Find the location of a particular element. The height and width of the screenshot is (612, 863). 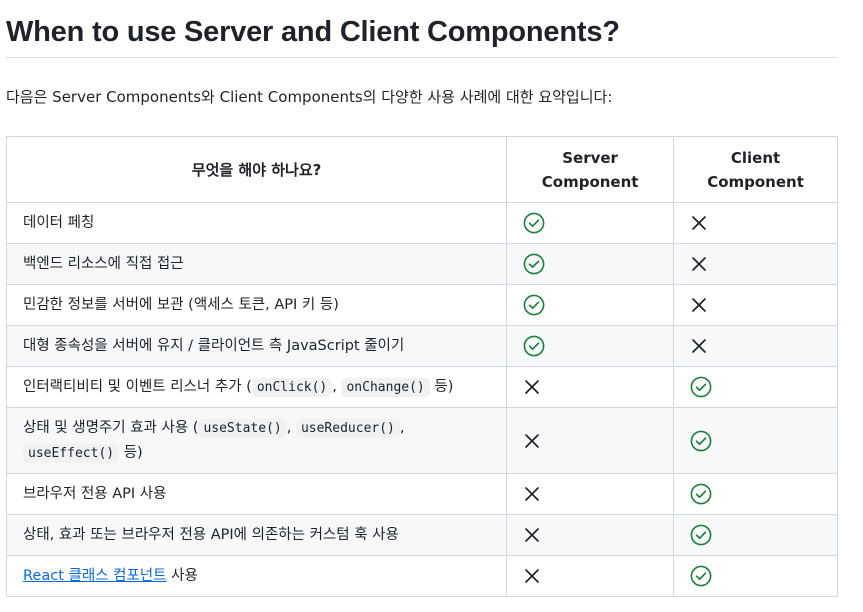

row-label: 대형 종속성을 서버에 유지 / 클라이언트 측 JavaScript 줄이기 is located at coordinates (256, 346).